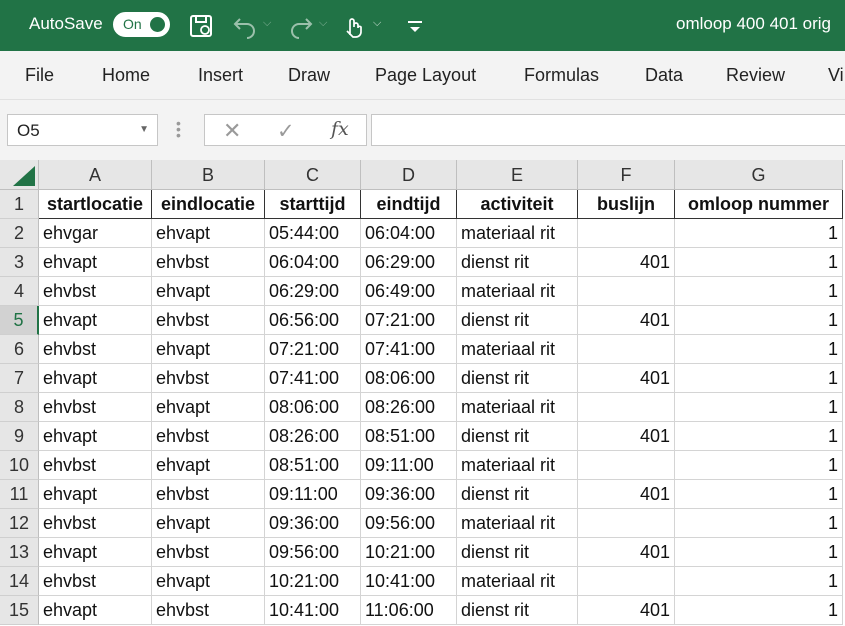 Image resolution: width=845 pixels, height=626 pixels. What do you see at coordinates (95, 233) in the screenshot?
I see `table-cell: ehvgar` at bounding box center [95, 233].